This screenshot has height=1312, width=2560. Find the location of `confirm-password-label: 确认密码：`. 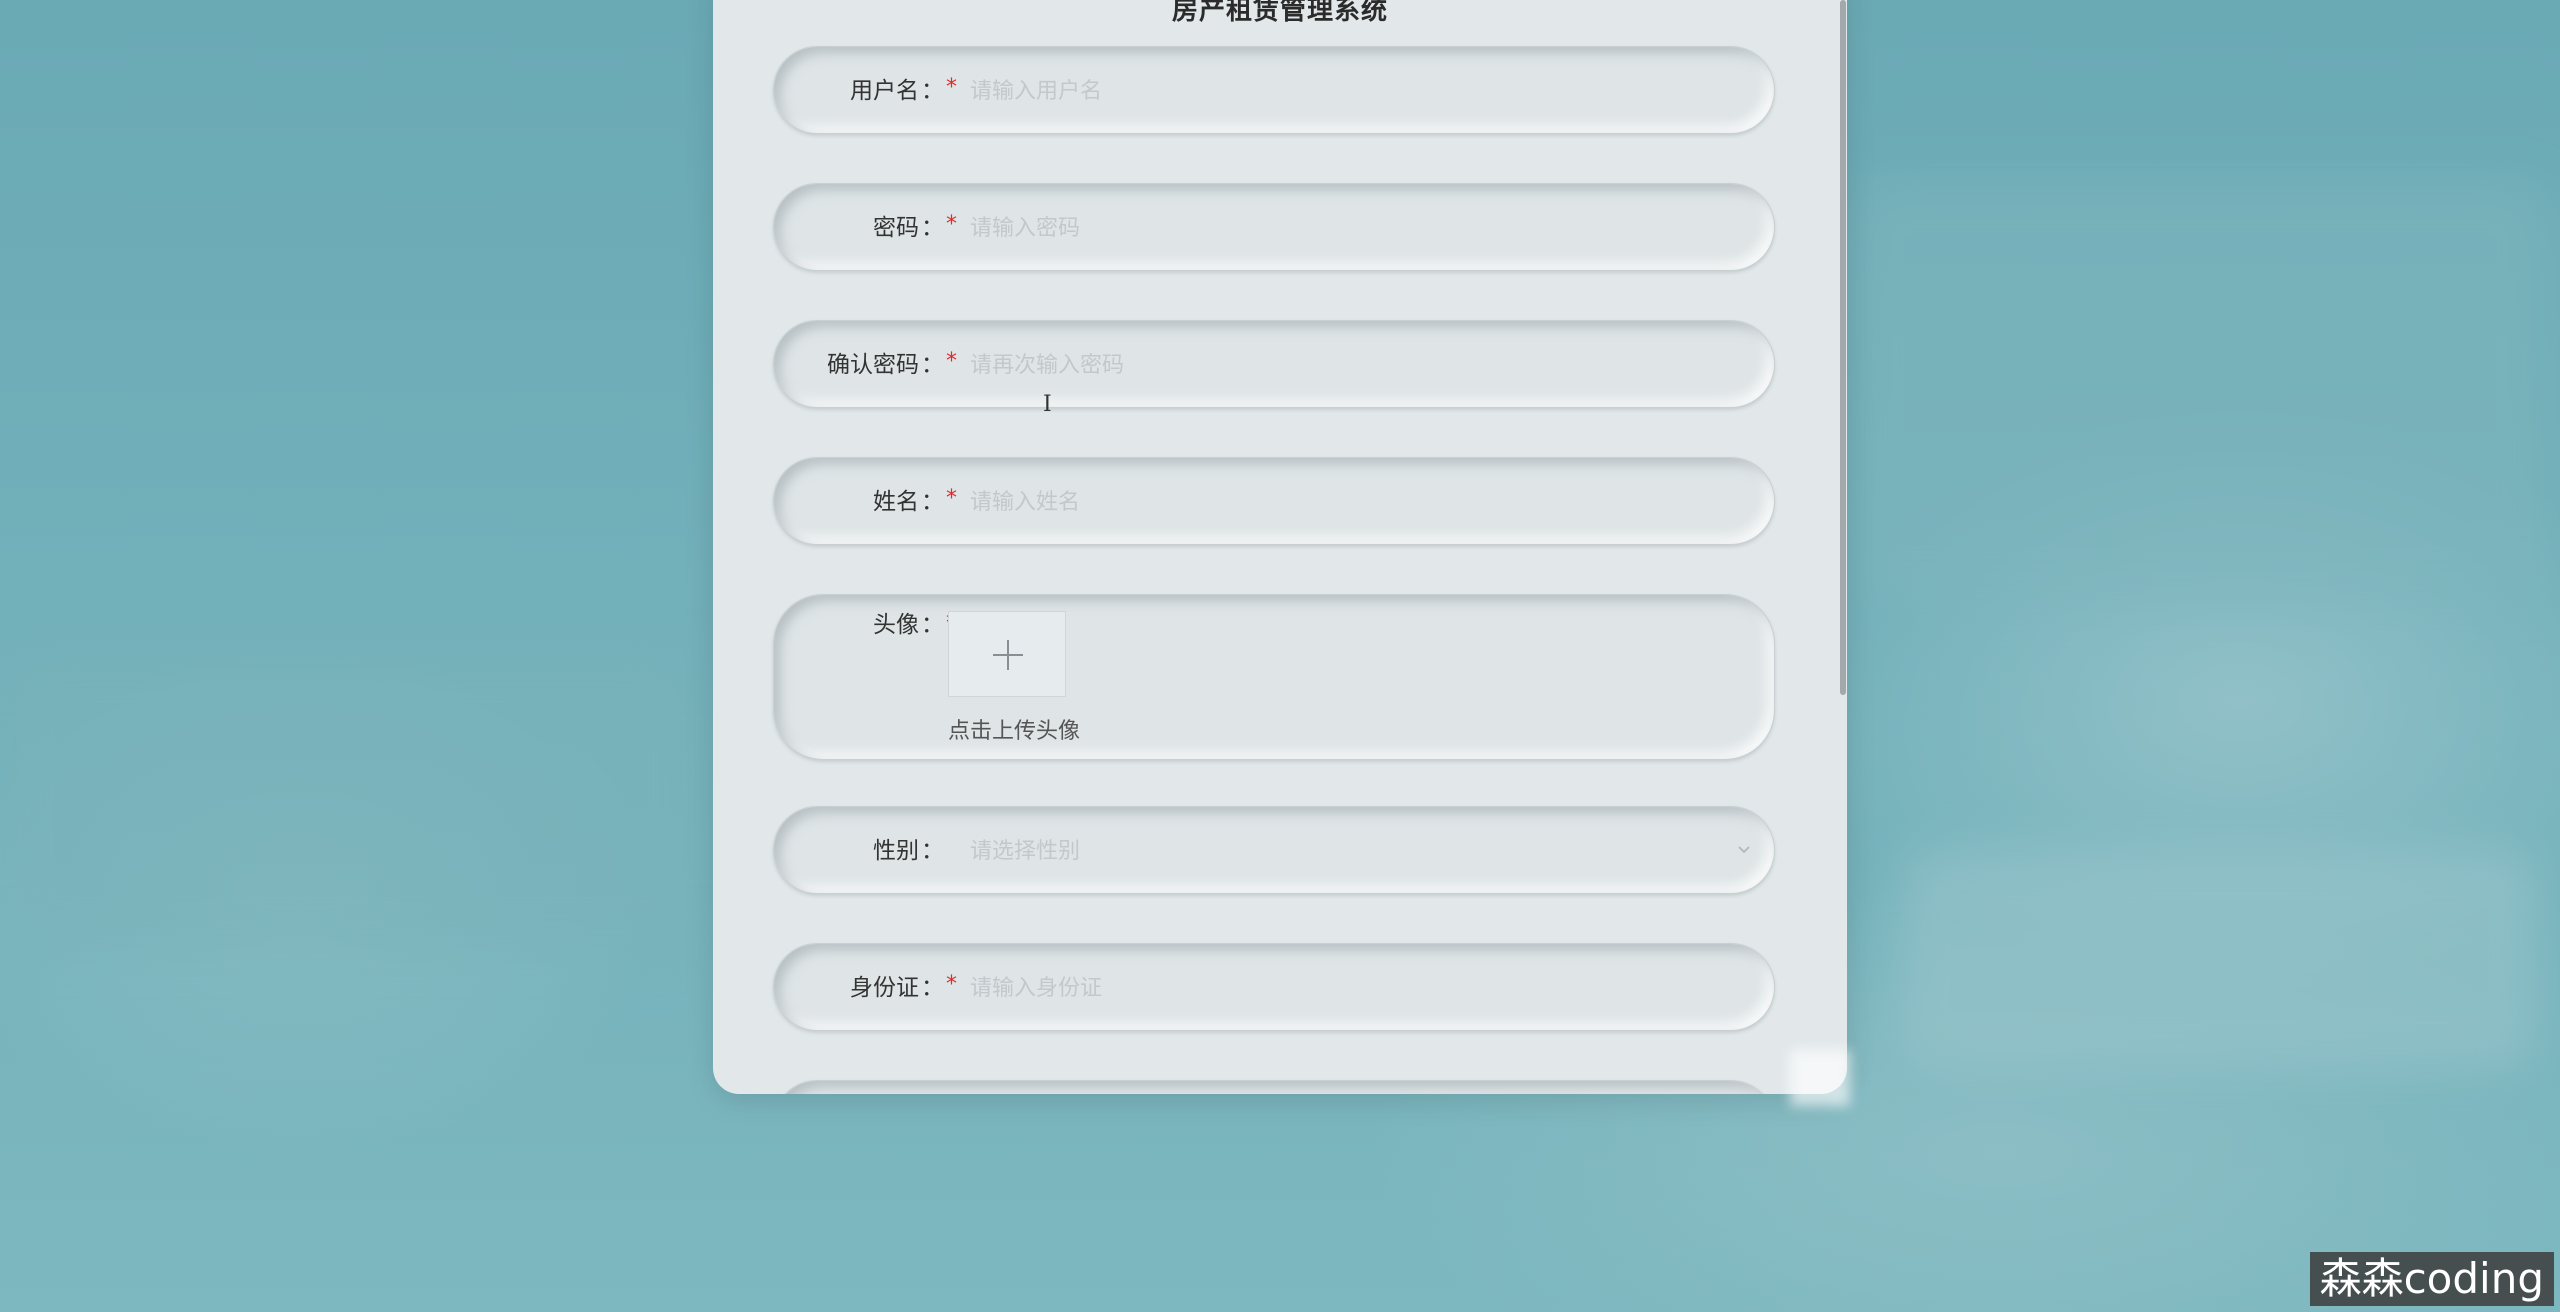

confirm-password-label: 确认密码： is located at coordinates (885, 365).